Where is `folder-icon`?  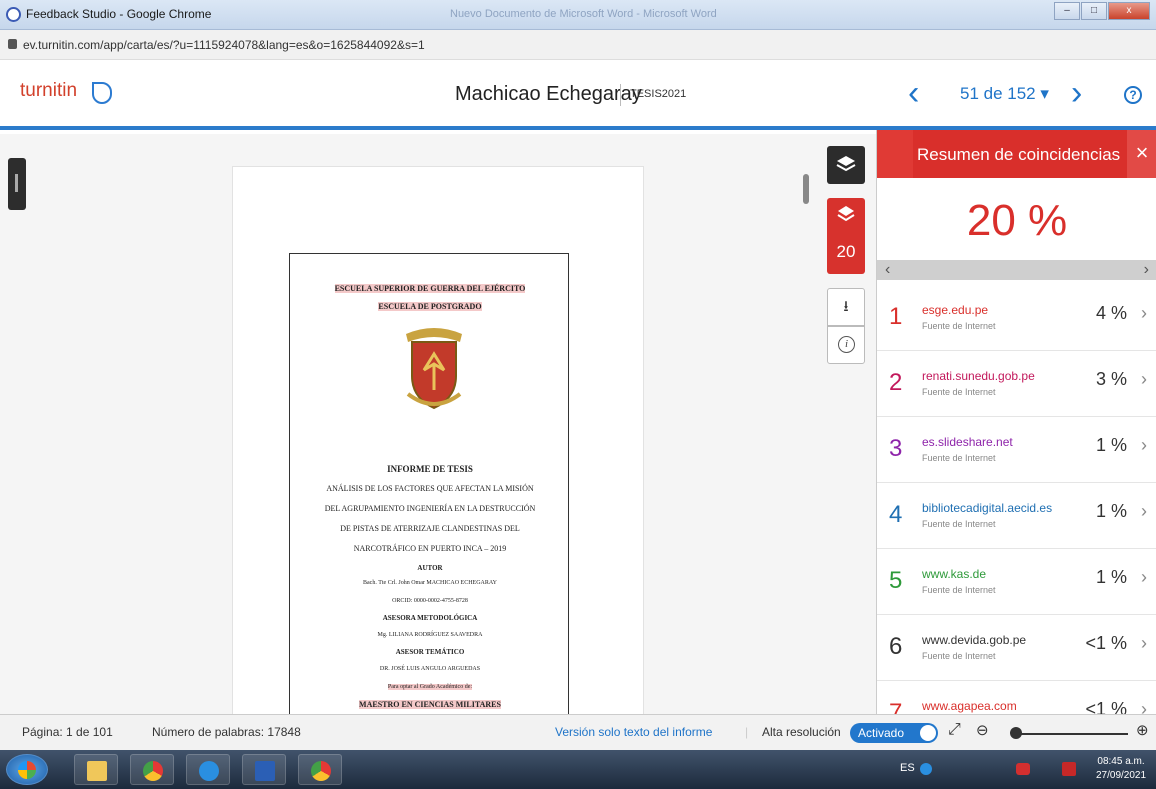 folder-icon is located at coordinates (97, 771).